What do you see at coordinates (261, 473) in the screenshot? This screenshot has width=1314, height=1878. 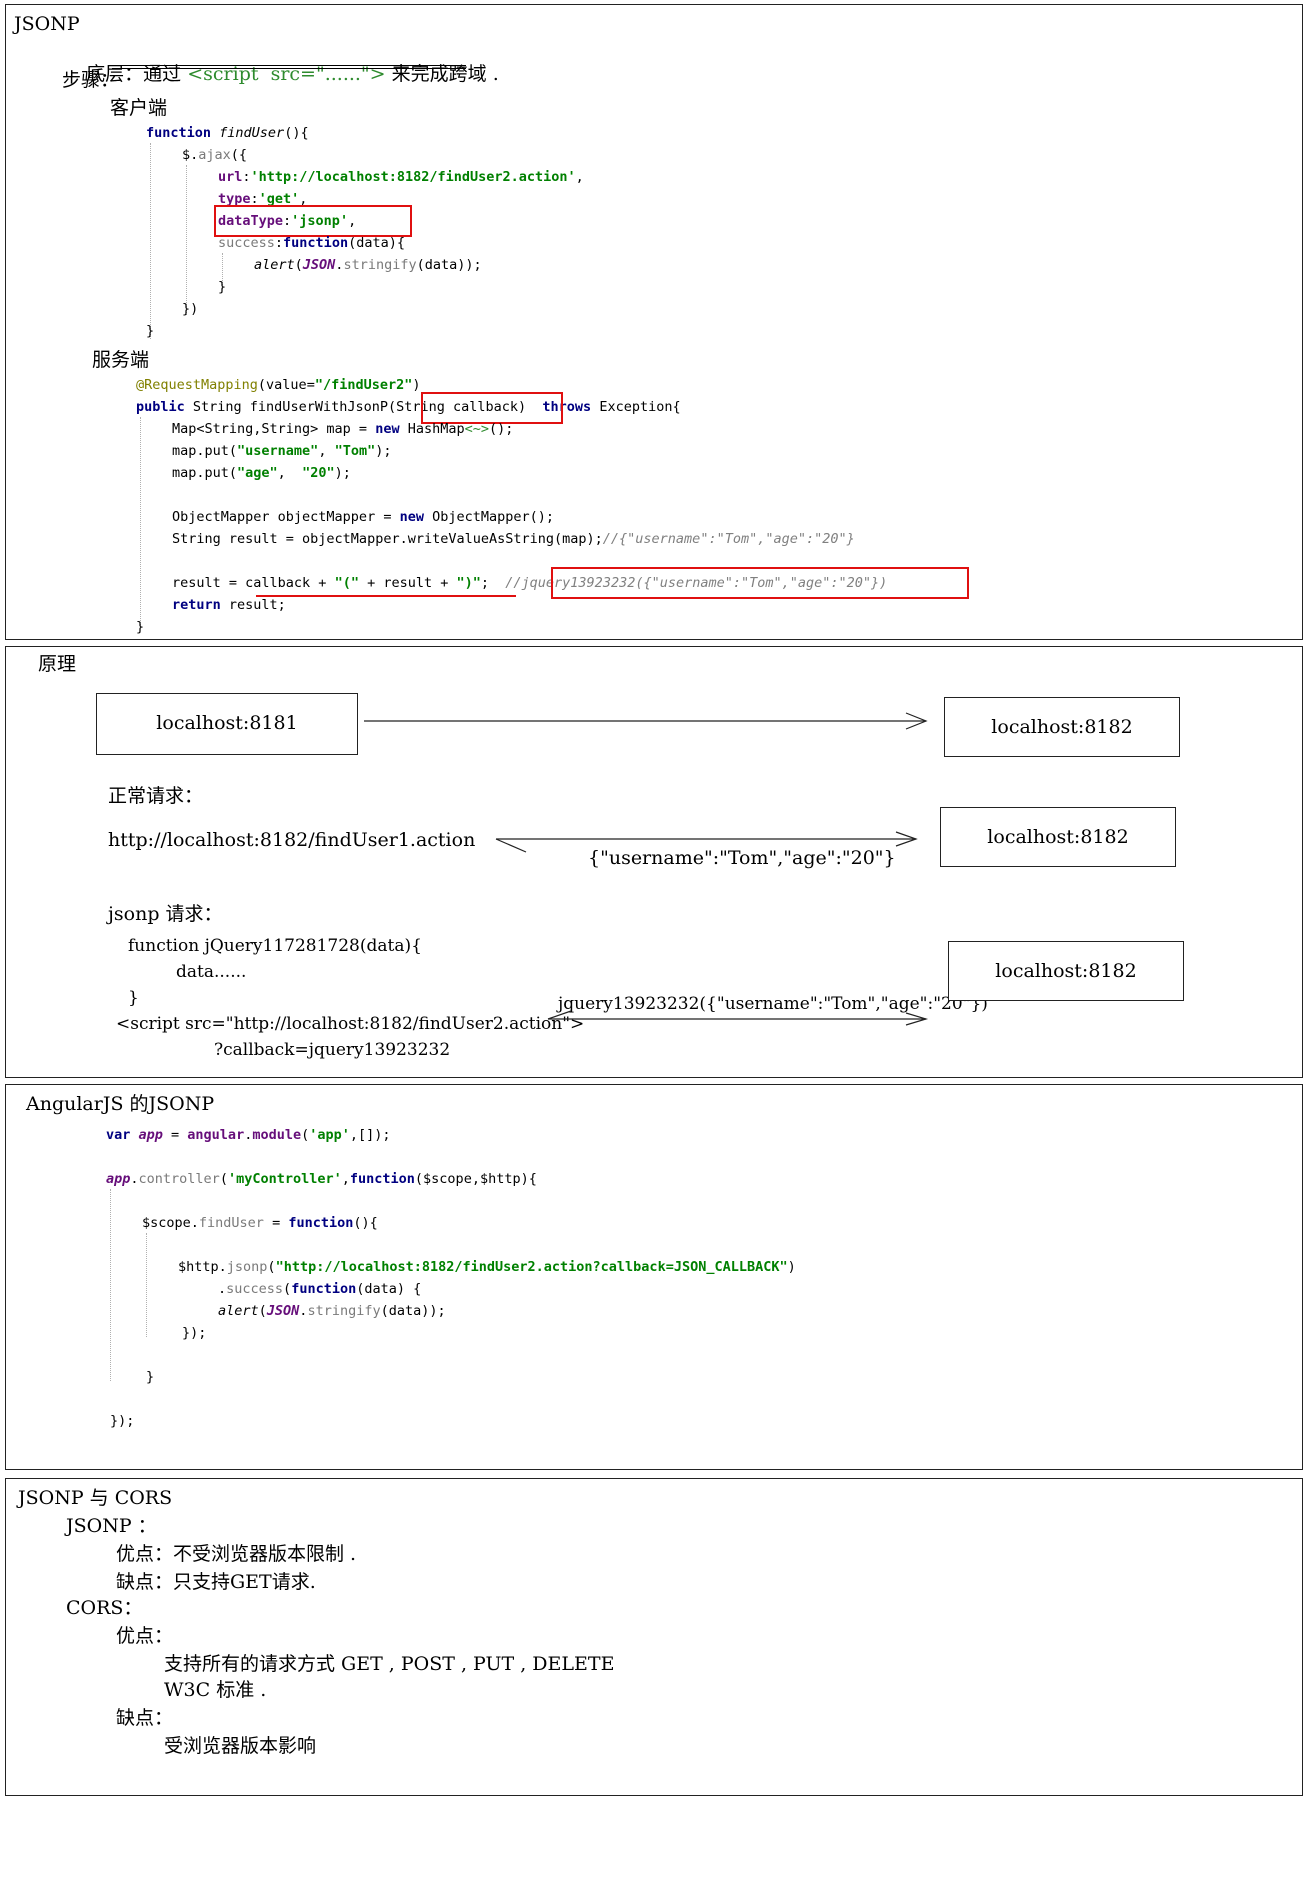 I see `server-code-line: map.put("age", "20");` at bounding box center [261, 473].